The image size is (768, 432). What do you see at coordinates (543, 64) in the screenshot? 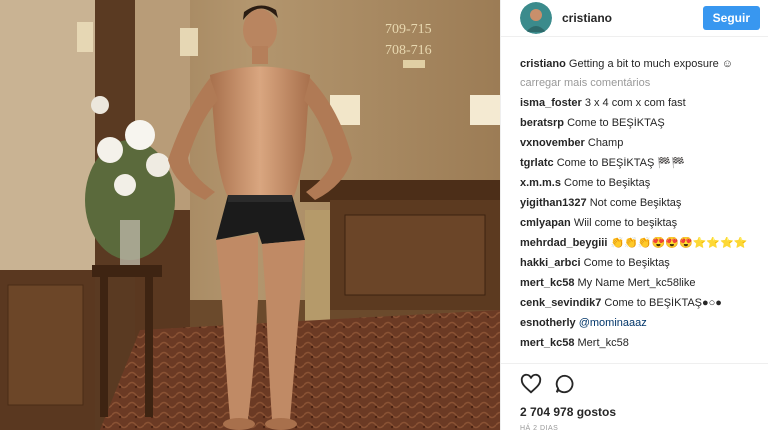
I see `caption-user: cristiano` at bounding box center [543, 64].